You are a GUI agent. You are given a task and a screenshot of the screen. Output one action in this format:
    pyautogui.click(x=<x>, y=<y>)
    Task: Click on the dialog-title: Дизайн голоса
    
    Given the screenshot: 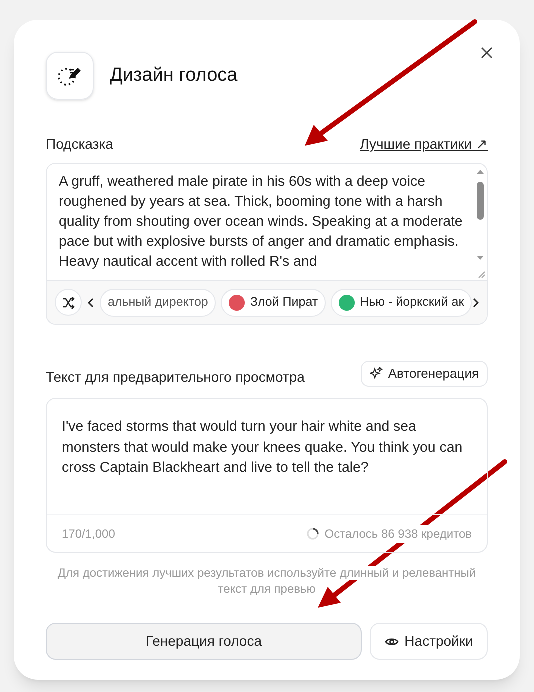 What is the action you would take?
    pyautogui.click(x=174, y=76)
    